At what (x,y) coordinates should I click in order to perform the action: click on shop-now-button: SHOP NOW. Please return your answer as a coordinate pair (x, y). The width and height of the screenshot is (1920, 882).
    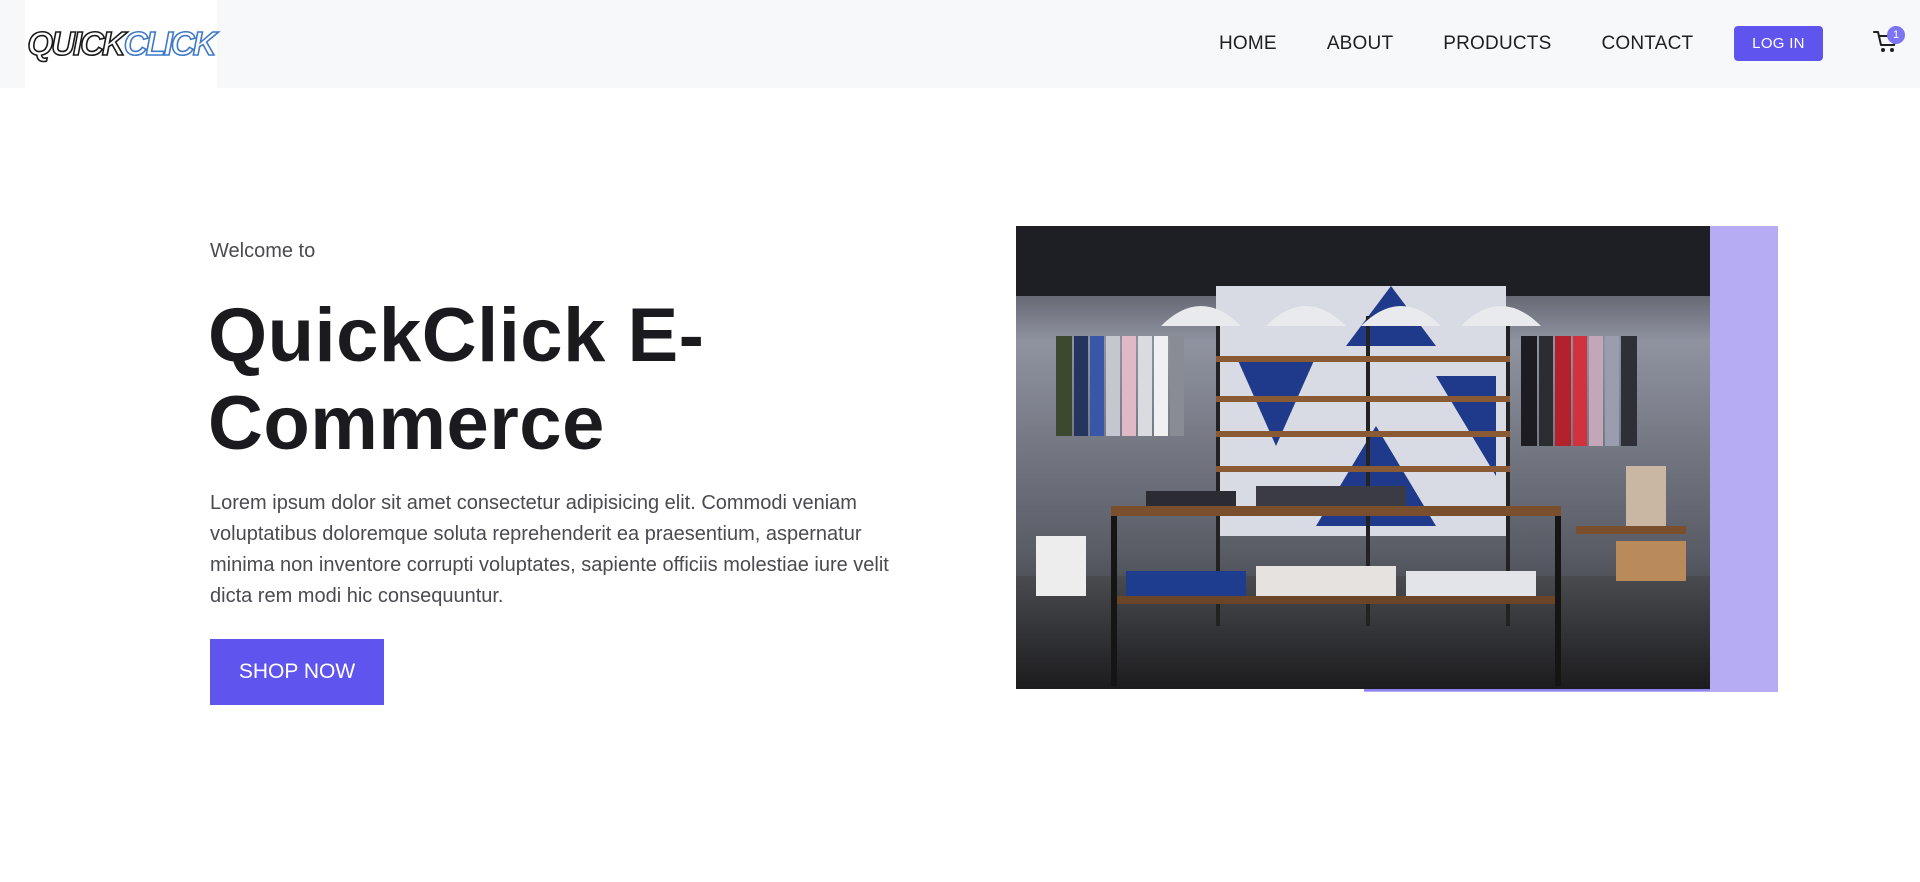
    Looking at the image, I should click on (297, 672).